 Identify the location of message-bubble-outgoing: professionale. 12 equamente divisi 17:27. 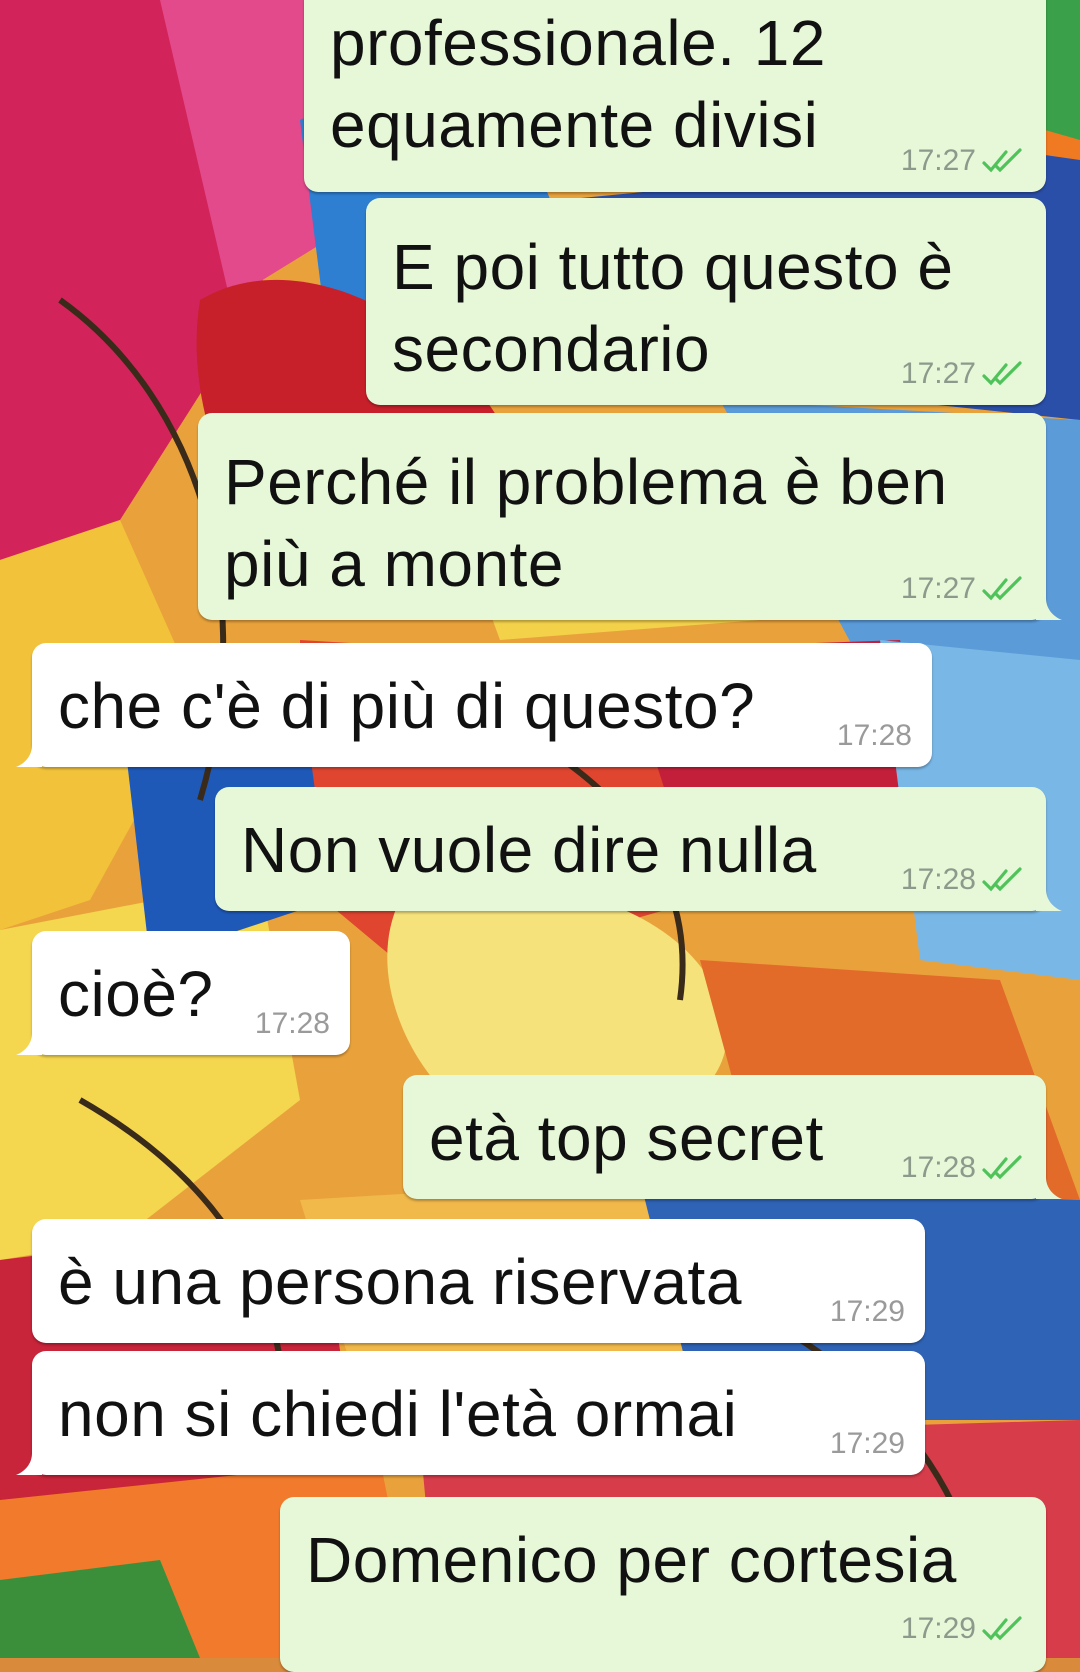
(675, 96).